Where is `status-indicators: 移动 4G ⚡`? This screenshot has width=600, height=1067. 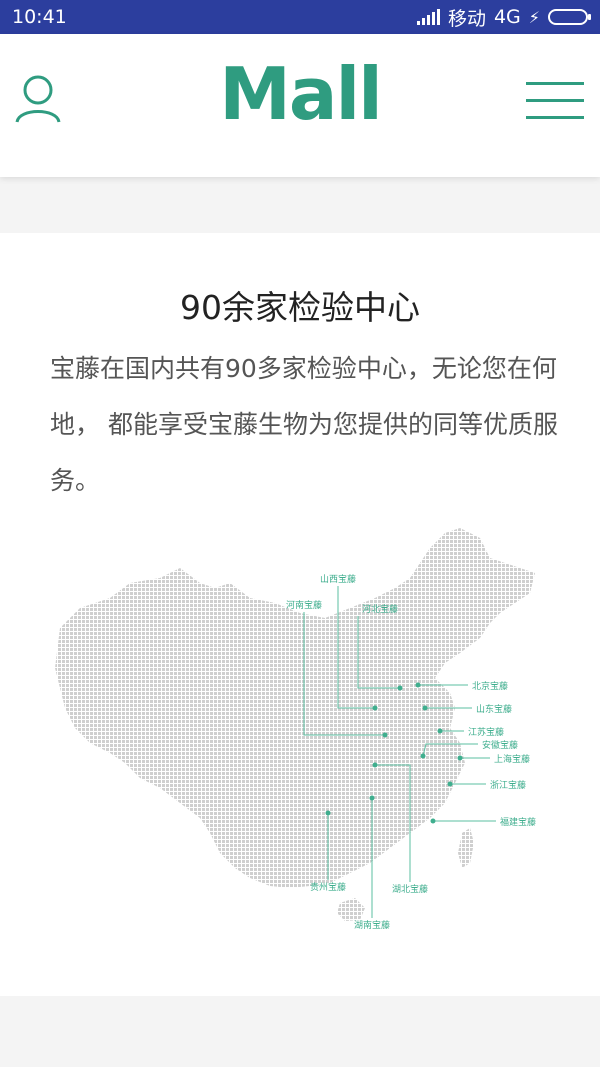 status-indicators: 移动 4G ⚡ is located at coordinates (503, 17).